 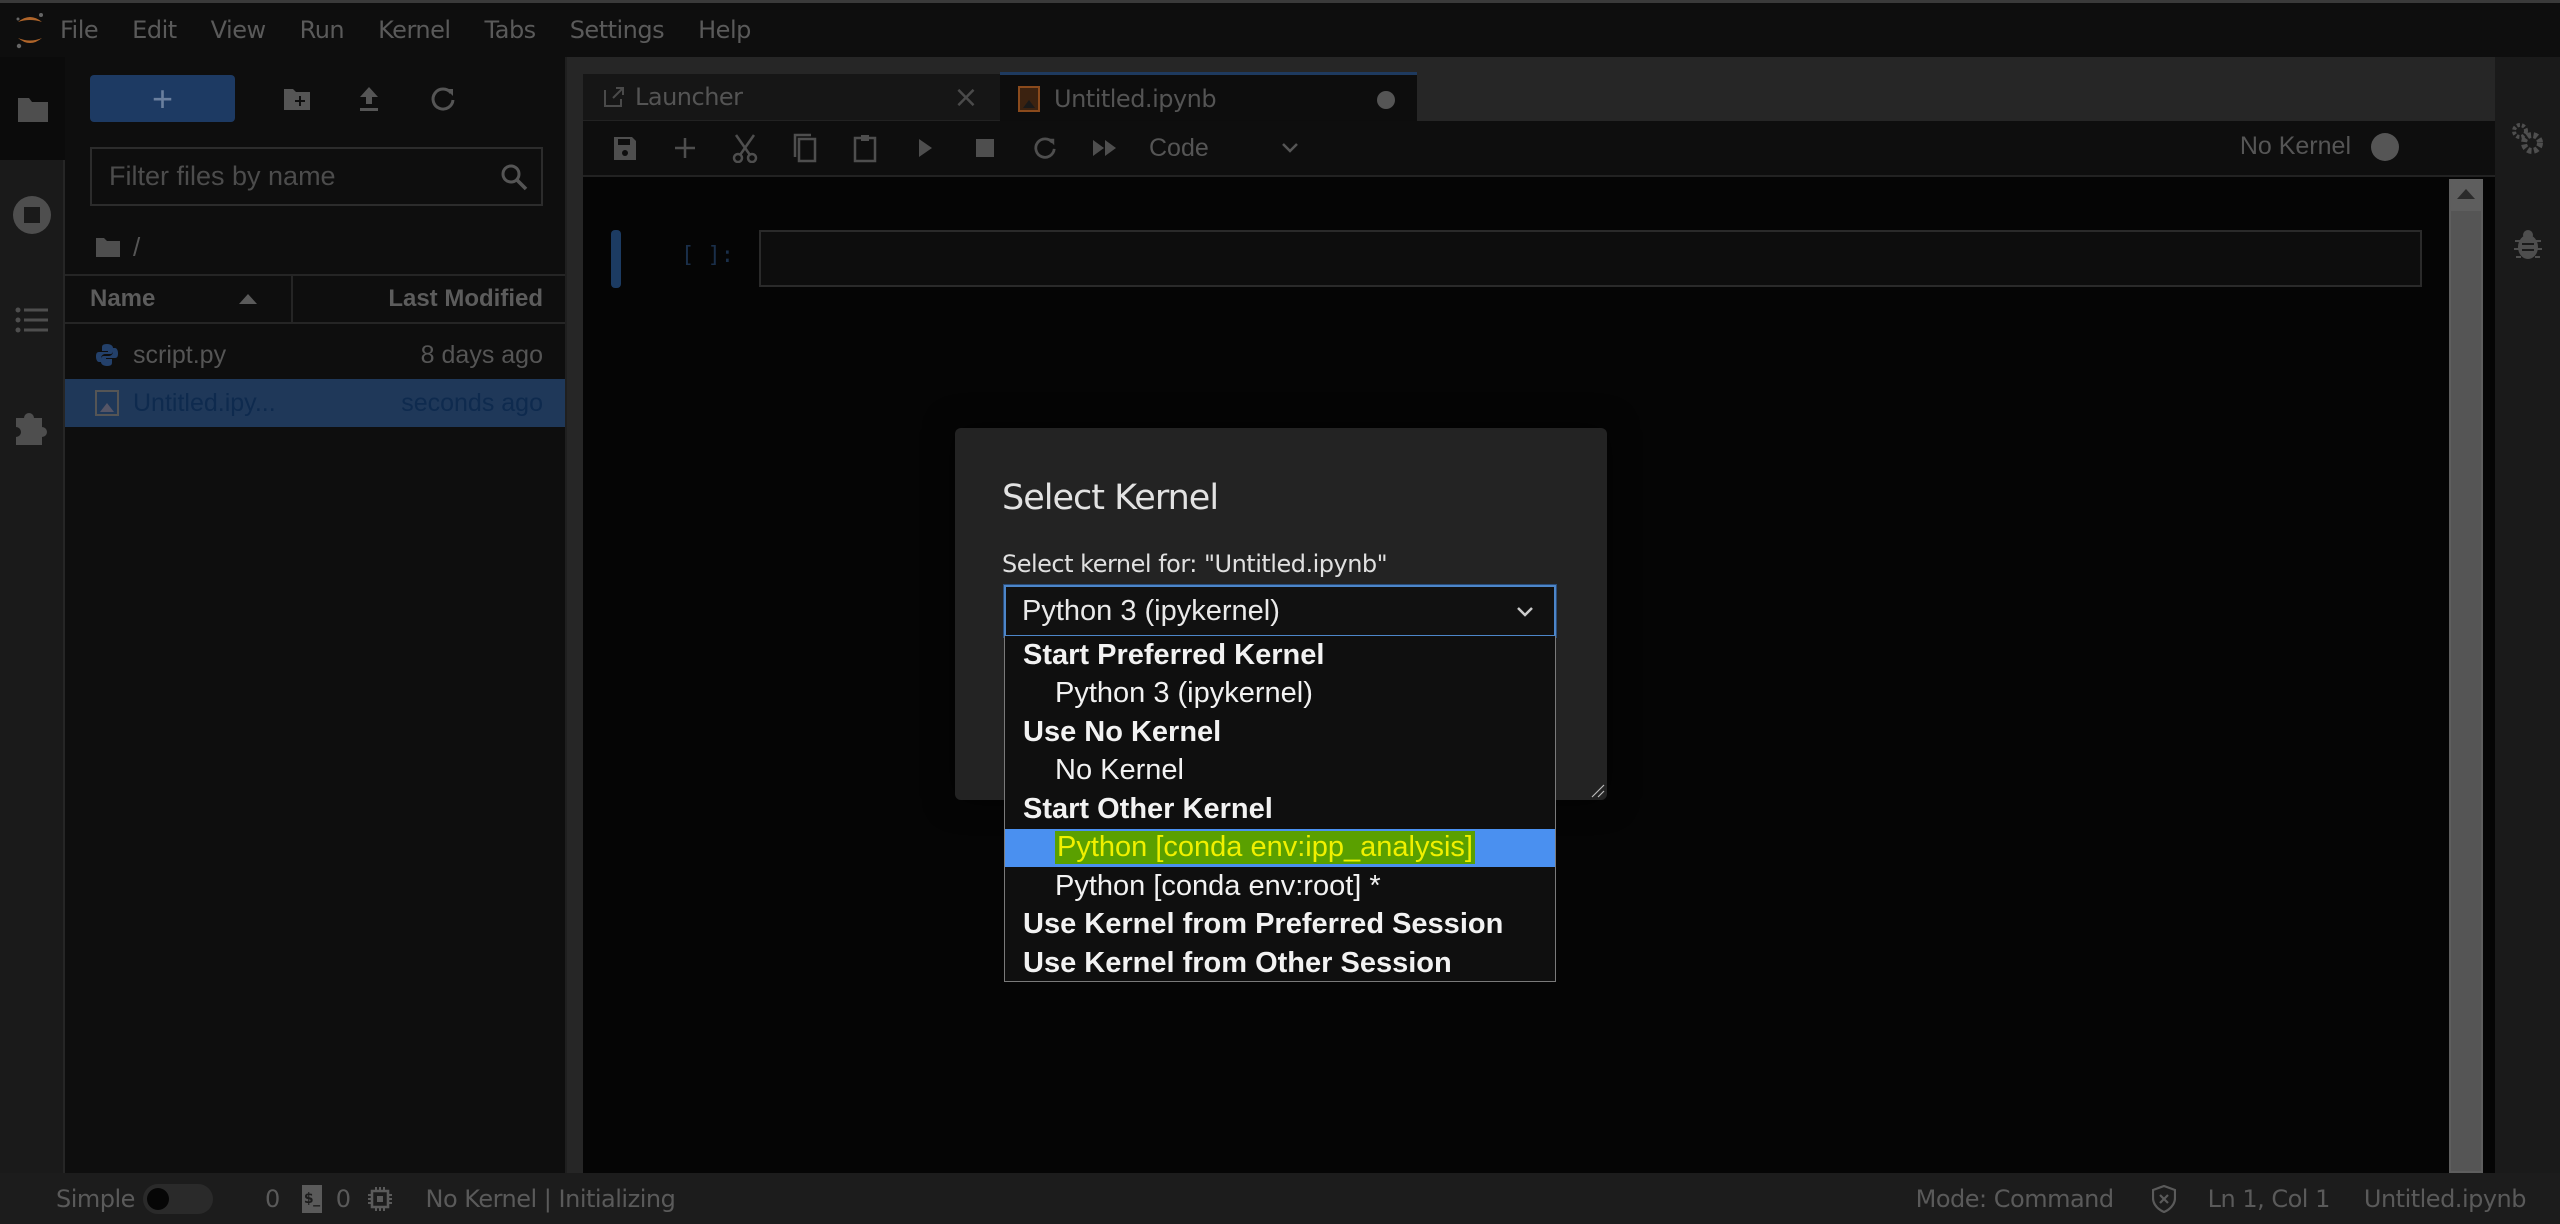 What do you see at coordinates (2014, 1198) in the screenshot?
I see `notebook-mode: Mode: Command` at bounding box center [2014, 1198].